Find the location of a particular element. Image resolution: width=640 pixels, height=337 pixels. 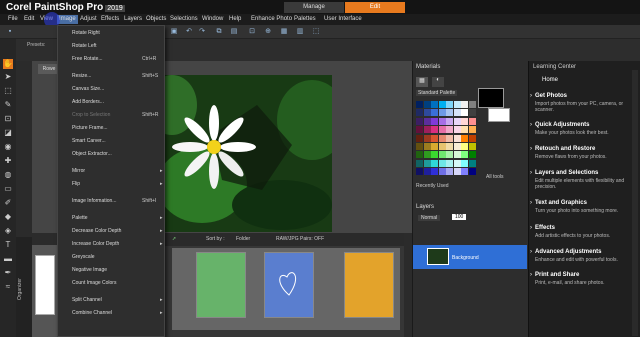

image-menu-item: Negative Image is located at coordinates (89, 270).